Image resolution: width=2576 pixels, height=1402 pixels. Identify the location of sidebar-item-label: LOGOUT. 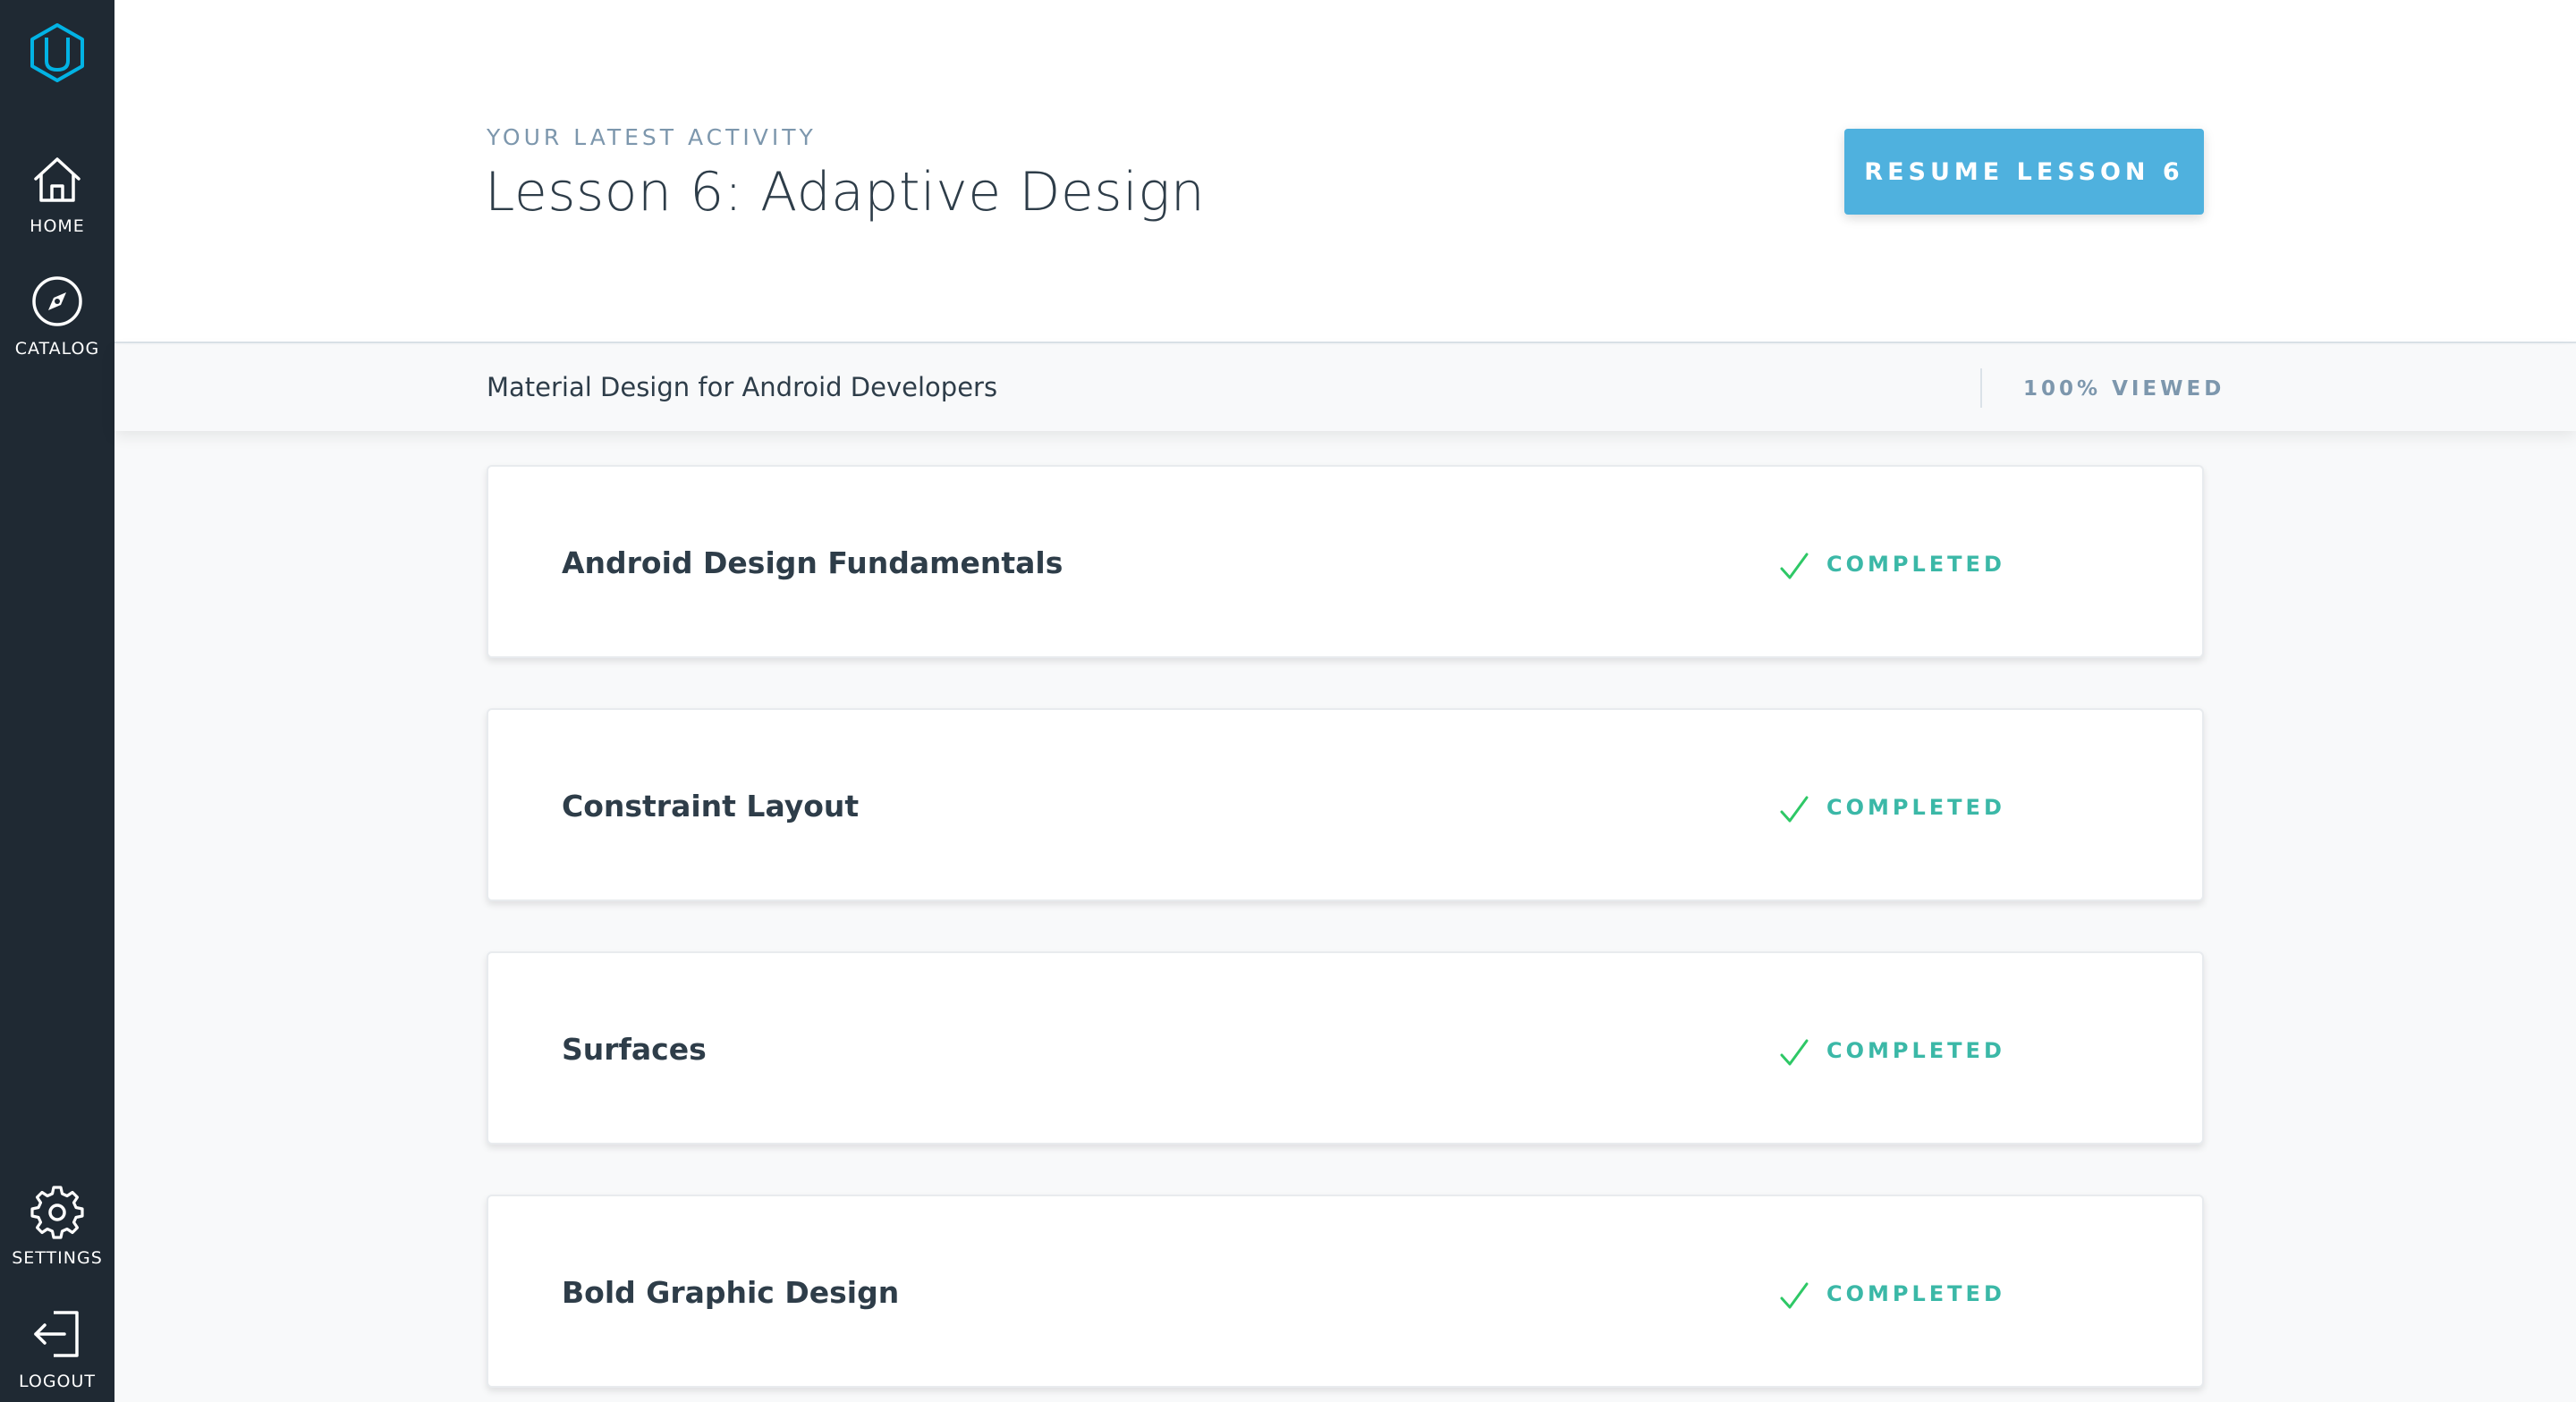
(57, 1381).